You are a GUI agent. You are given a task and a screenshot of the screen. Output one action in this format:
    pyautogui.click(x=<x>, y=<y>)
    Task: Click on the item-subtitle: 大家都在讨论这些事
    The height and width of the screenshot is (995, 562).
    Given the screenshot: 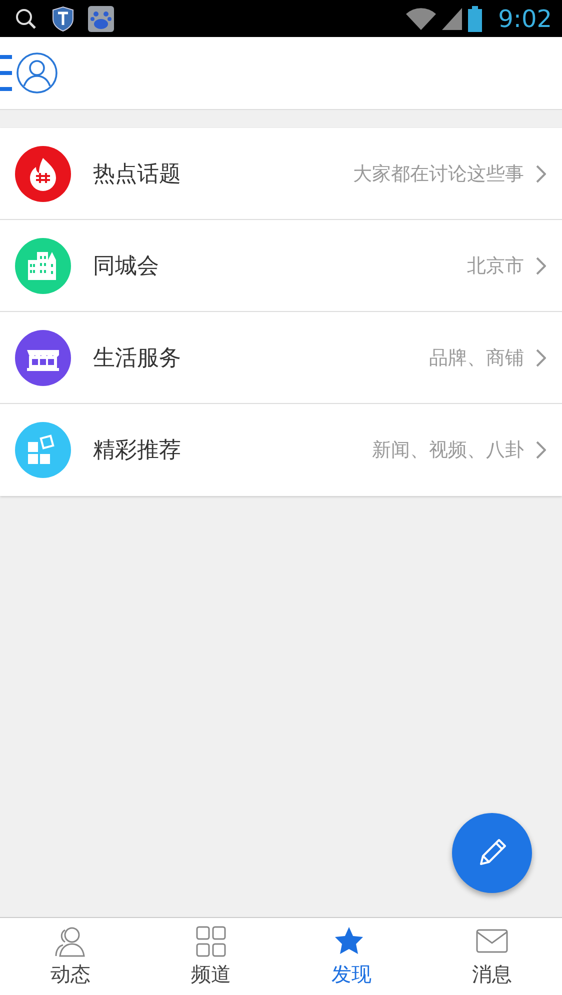 What is the action you would take?
    pyautogui.click(x=438, y=174)
    